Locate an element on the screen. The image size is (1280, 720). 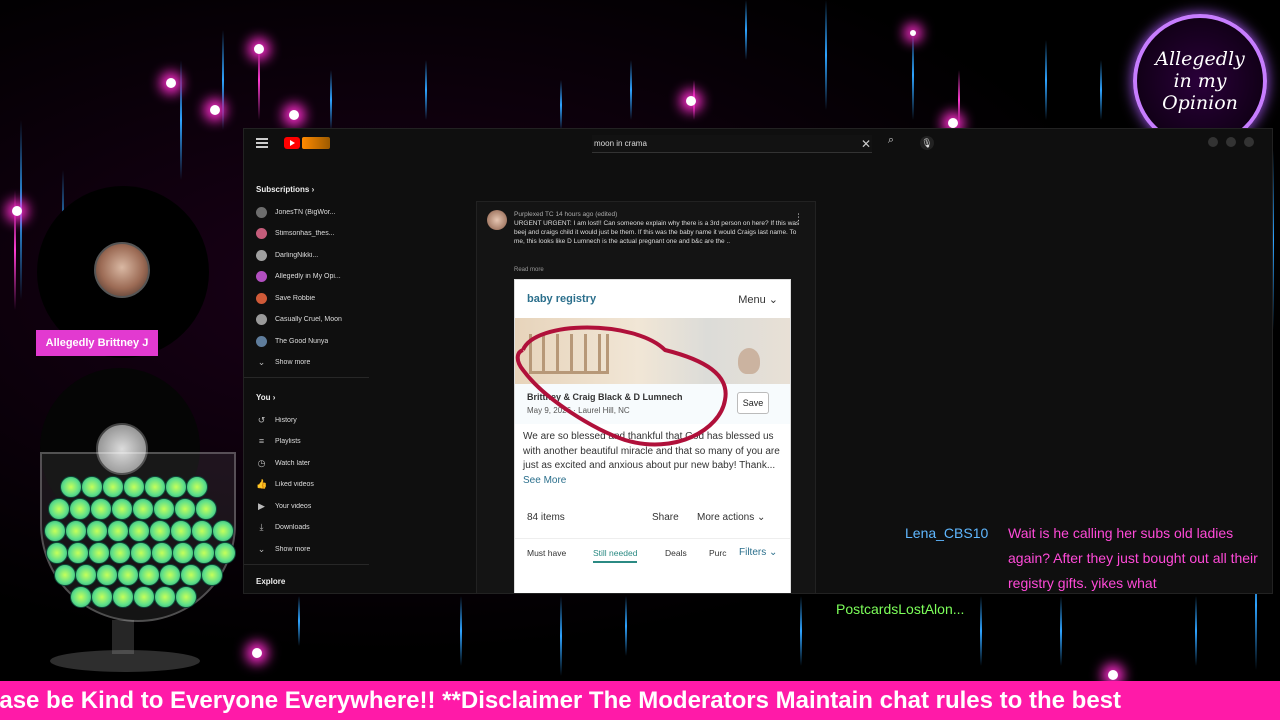
sidebar-item-label: Playlists is located at coordinates (288, 441).